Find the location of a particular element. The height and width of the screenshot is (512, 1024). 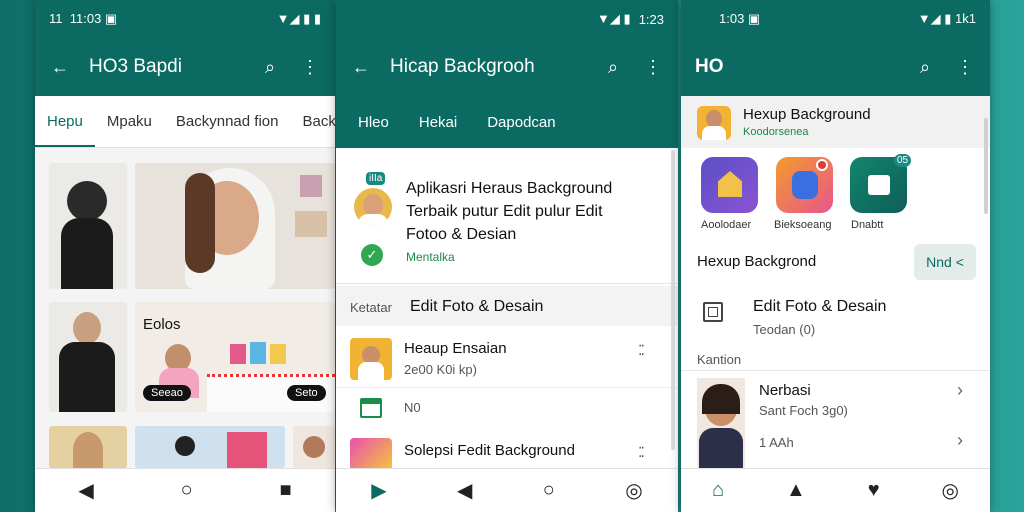

divider is located at coordinates (835, 370).